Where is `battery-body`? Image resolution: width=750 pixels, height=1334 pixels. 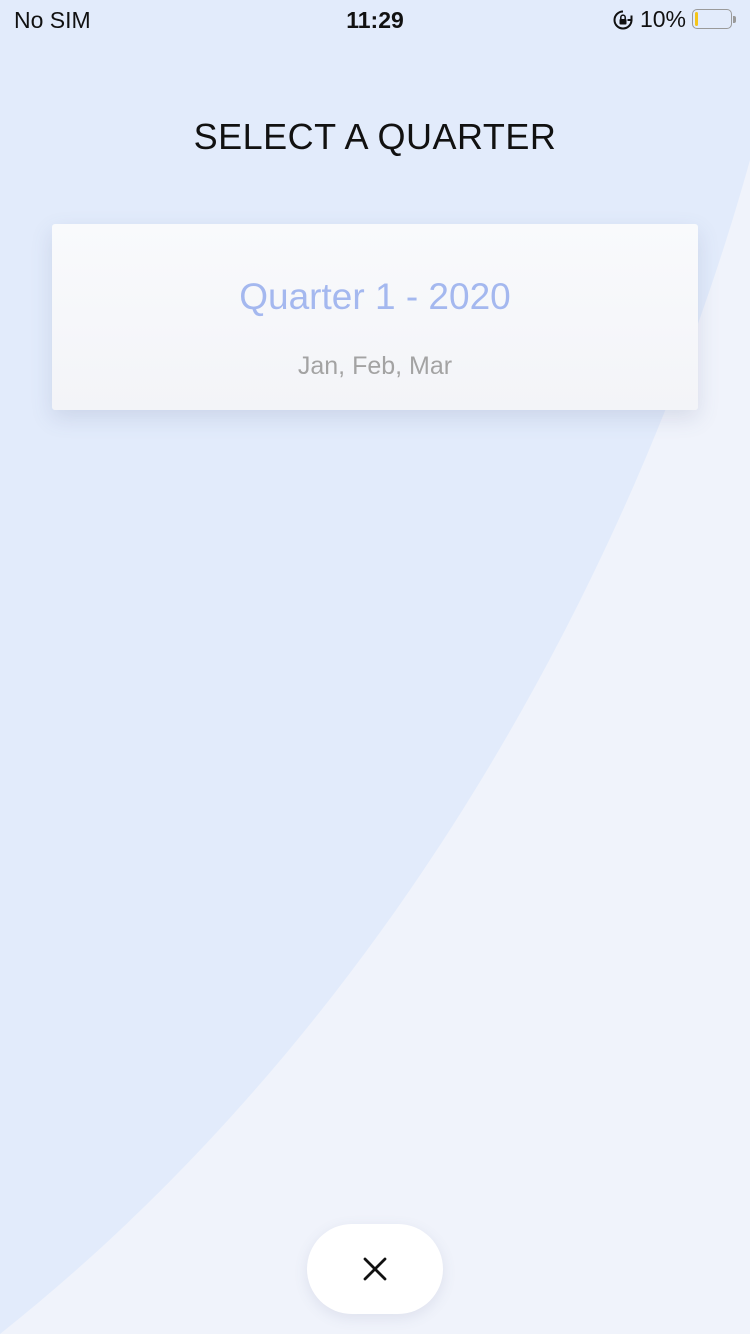
battery-body is located at coordinates (712, 18).